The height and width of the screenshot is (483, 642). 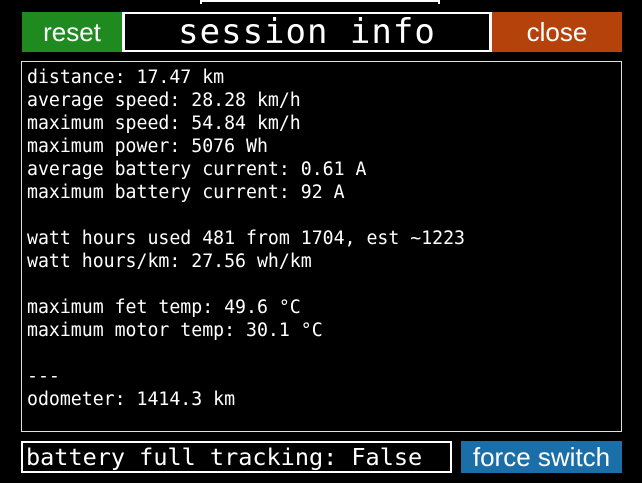 What do you see at coordinates (164, 100) in the screenshot?
I see `average-speed-stat: average speed: 28.28 km/h` at bounding box center [164, 100].